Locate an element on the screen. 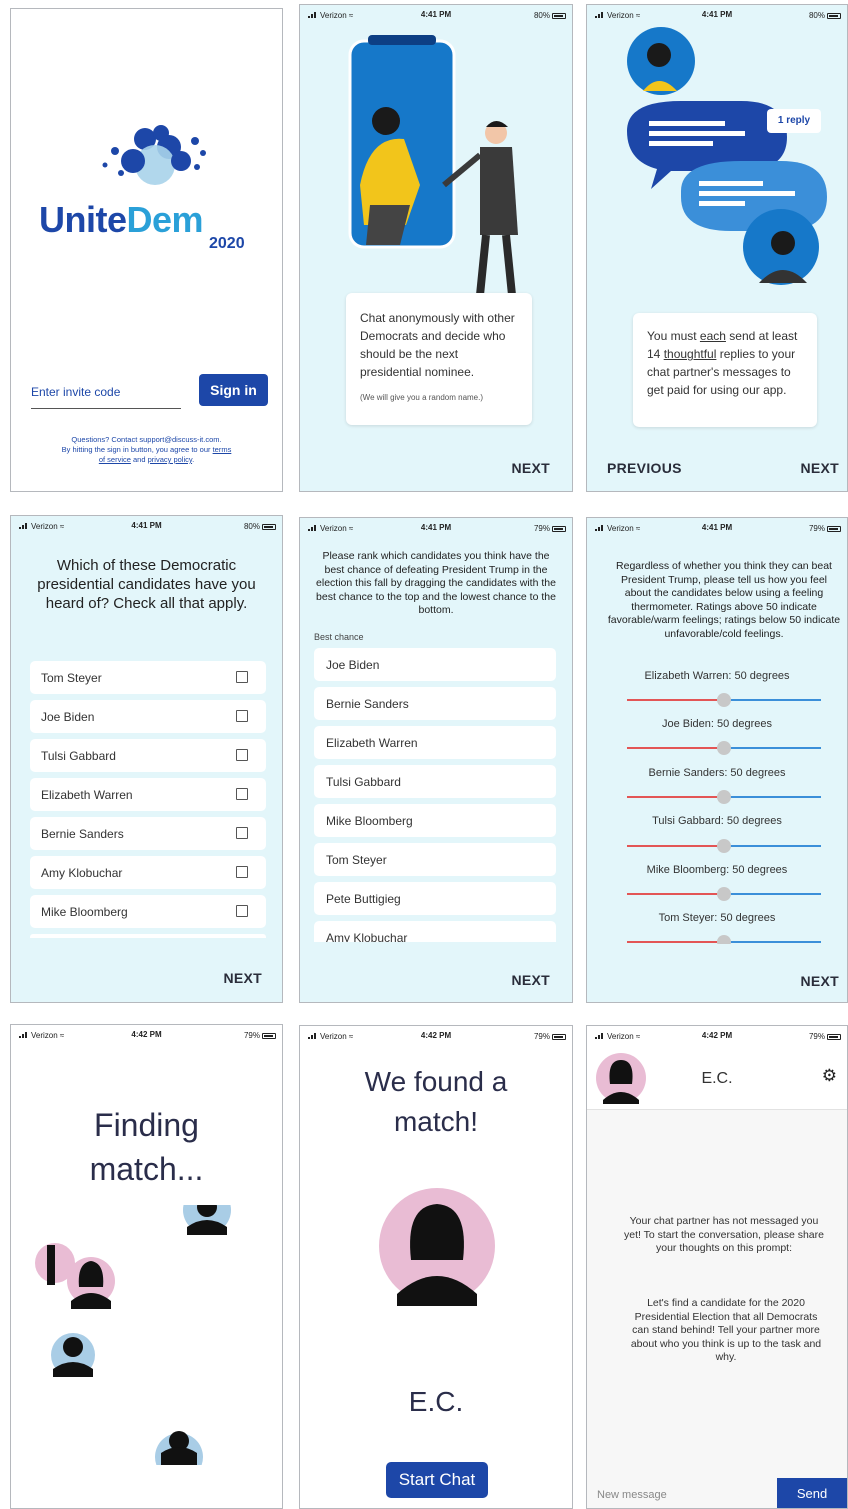 This screenshot has width=848, height=1509. candidate-name: Tulsi Gabbard is located at coordinates (78, 756).